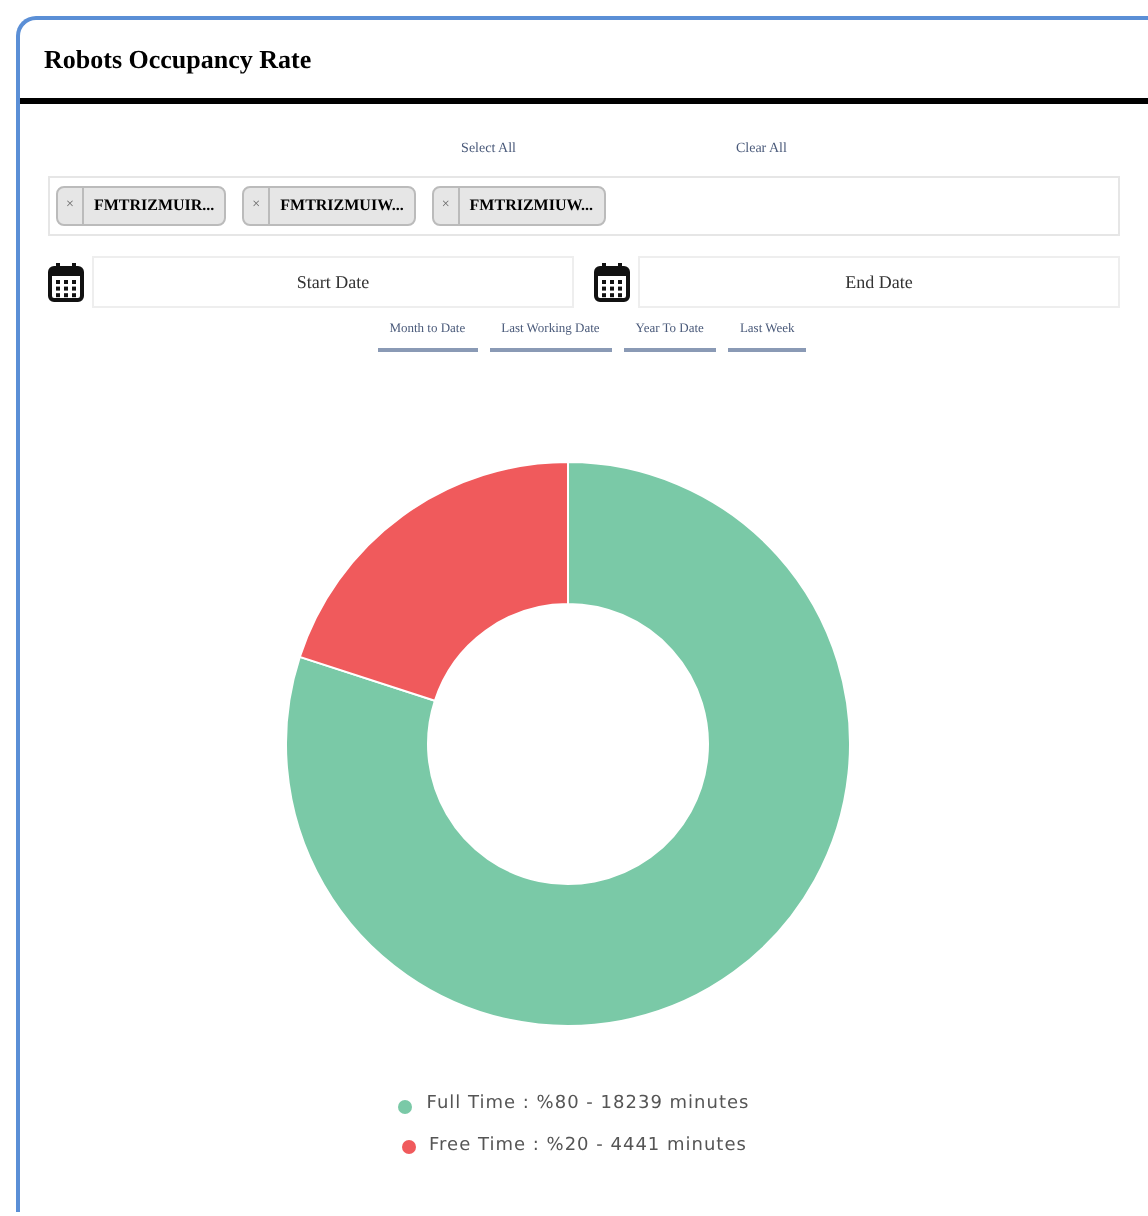 The image size is (1148, 1216). Describe the element at coordinates (879, 281) in the screenshot. I see `date-field: End Date` at that location.